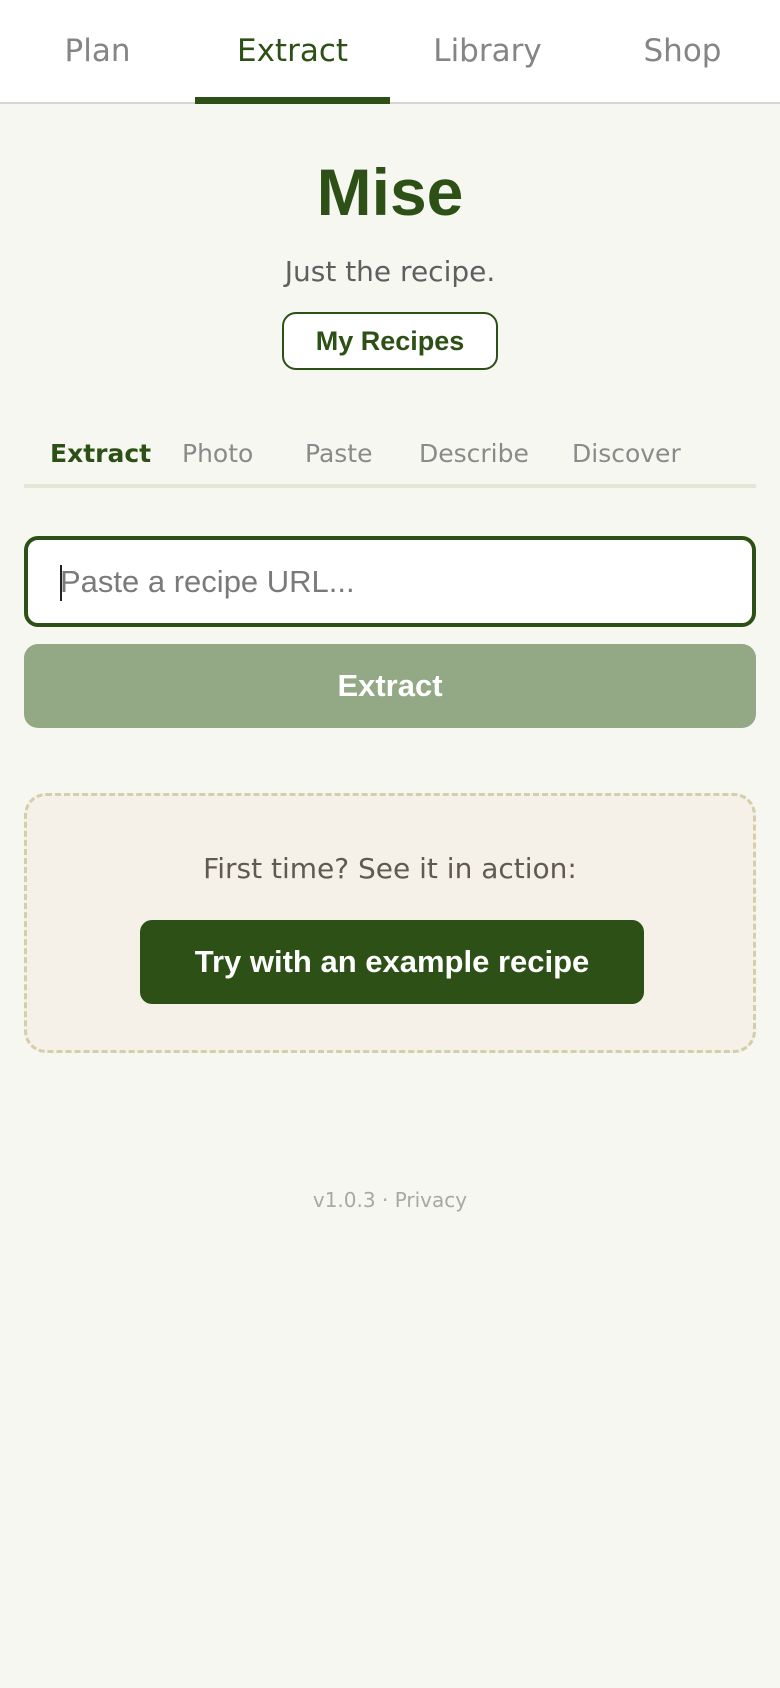 The width and height of the screenshot is (780, 1688). Describe the element at coordinates (390, 868) in the screenshot. I see `example-prompt-text: First time? See it in action:` at that location.